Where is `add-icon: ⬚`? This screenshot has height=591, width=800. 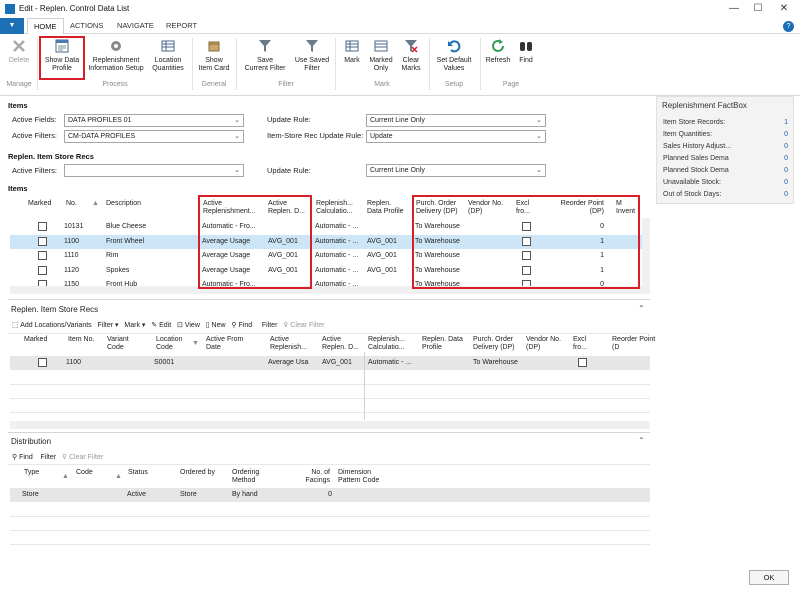
add-icon: ⬚ is located at coordinates (15, 325).